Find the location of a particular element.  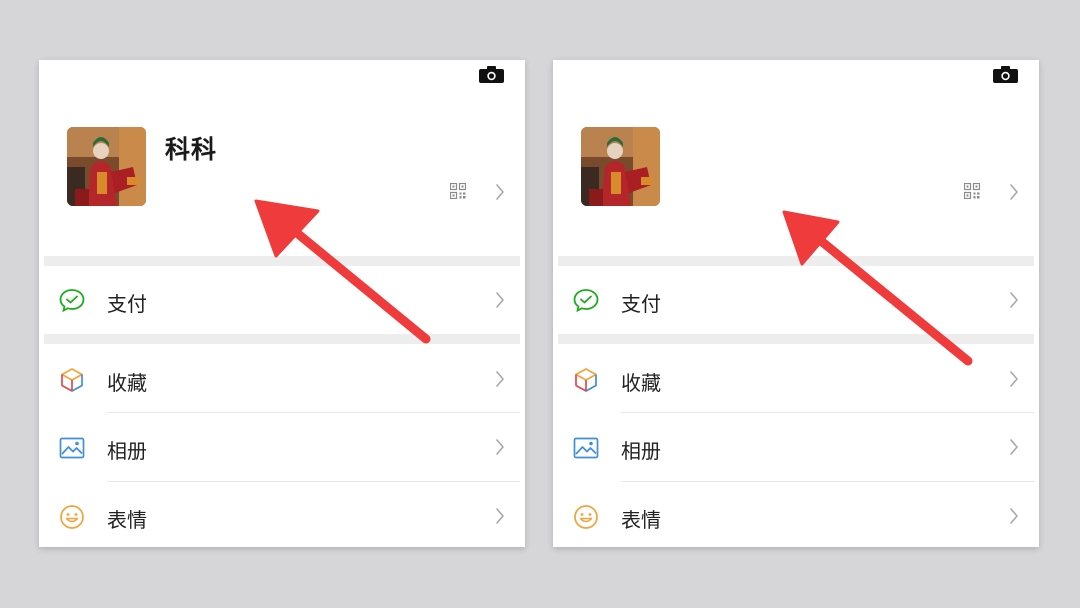

profile-header is located at coordinates (796, 158).